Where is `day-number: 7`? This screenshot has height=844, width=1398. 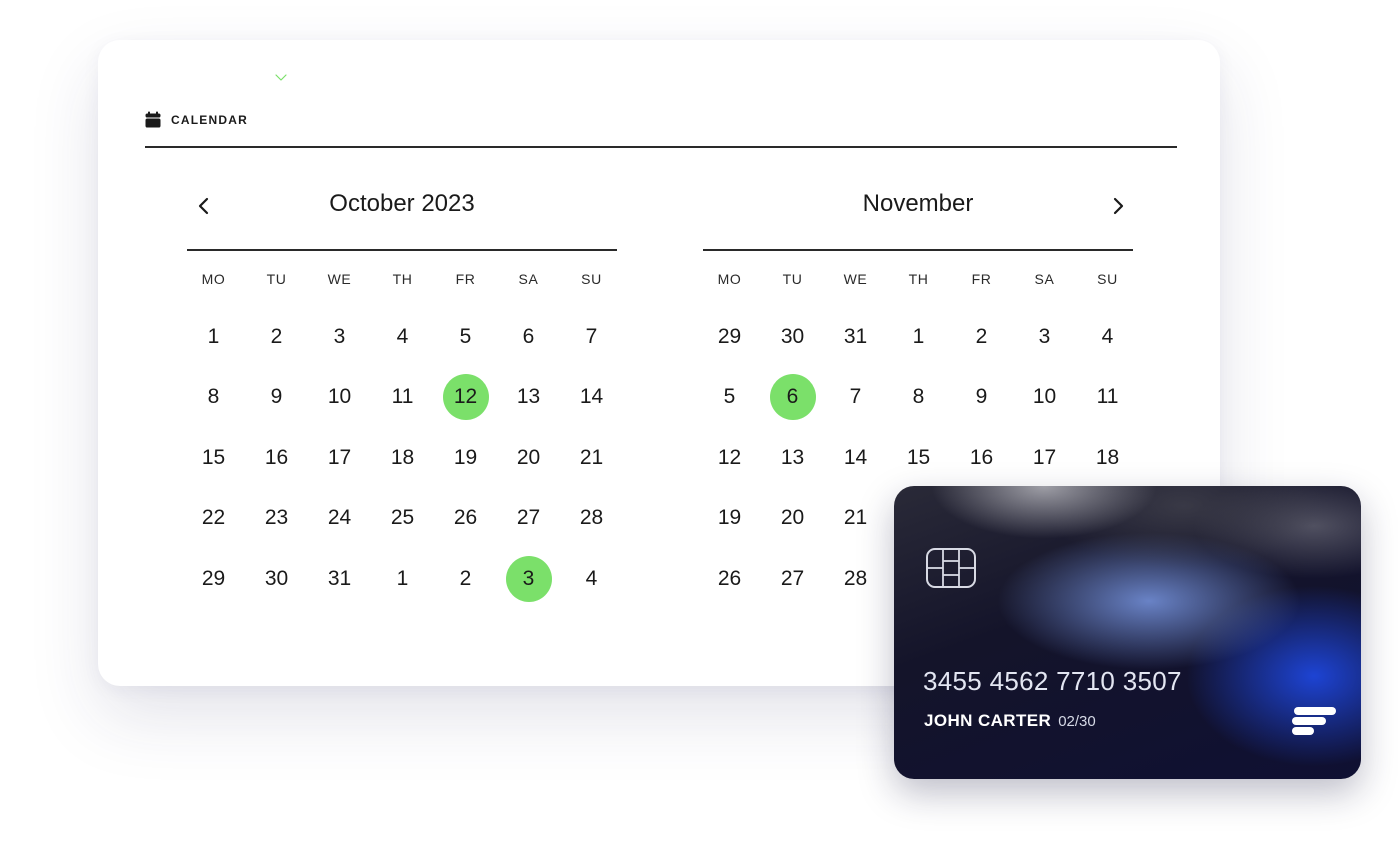 day-number: 7 is located at coordinates (591, 336).